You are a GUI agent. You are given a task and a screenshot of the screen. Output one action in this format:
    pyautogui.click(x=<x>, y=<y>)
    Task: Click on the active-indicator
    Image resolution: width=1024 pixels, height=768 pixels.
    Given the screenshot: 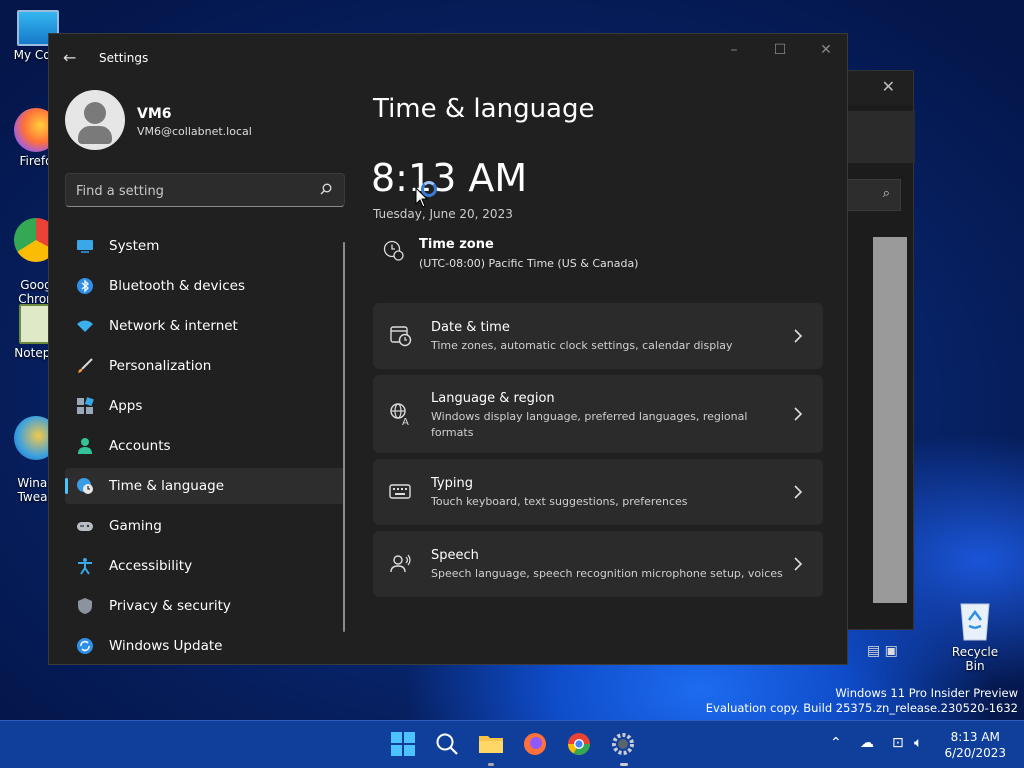 What is the action you would take?
    pyautogui.click(x=624, y=764)
    